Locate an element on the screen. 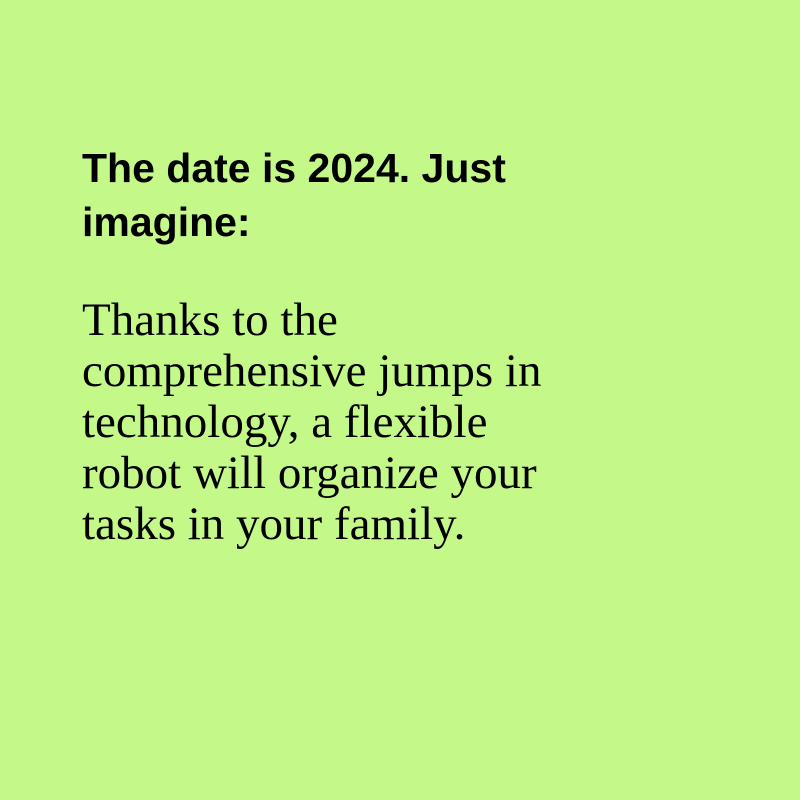  body-line: comprehensive jumps in is located at coordinates (312, 371).